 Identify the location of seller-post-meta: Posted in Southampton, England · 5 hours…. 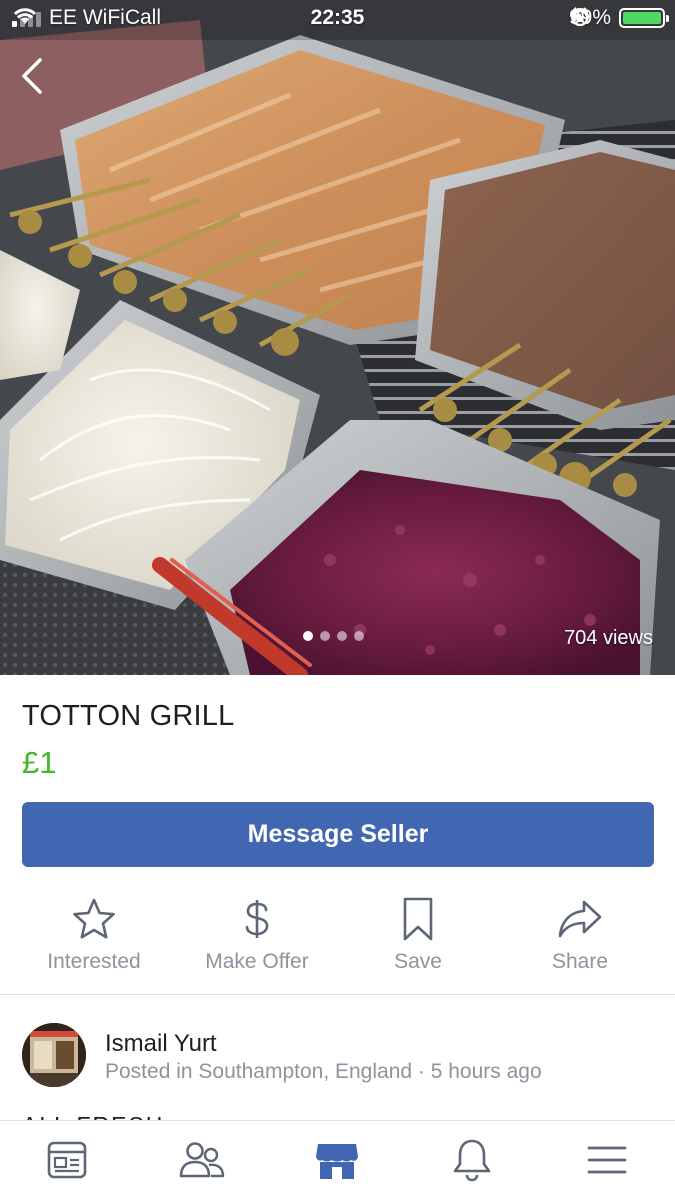
(323, 1071).